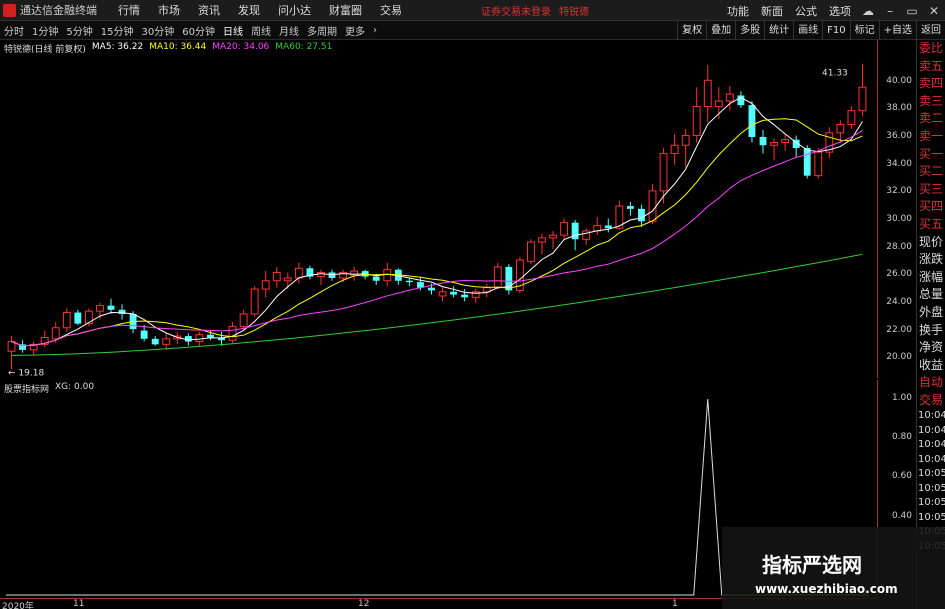  Describe the element at coordinates (375, 30) in the screenshot. I see `period-more-arrow-icon: ›` at that location.